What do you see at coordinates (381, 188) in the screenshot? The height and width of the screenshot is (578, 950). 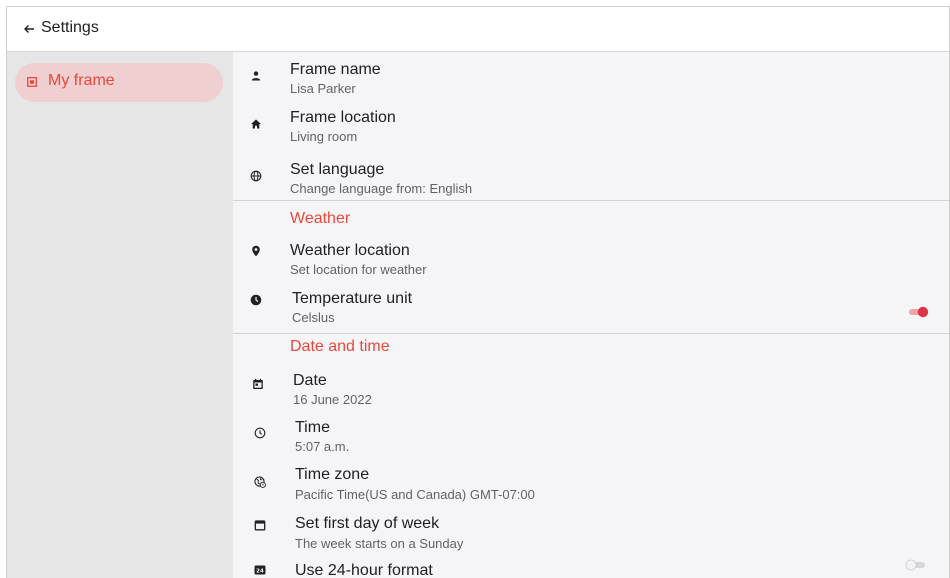 I see `setting-value: Change language from: English` at bounding box center [381, 188].